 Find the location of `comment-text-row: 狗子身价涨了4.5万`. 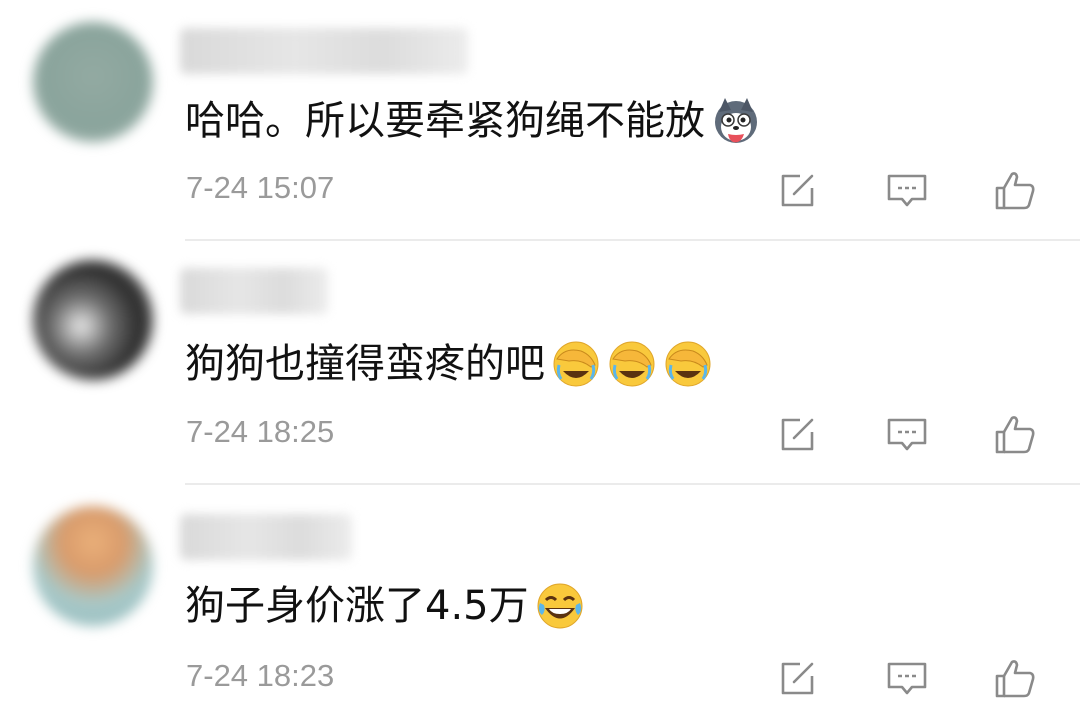

comment-text-row: 狗子身价涨了4.5万 is located at coordinates (385, 606).